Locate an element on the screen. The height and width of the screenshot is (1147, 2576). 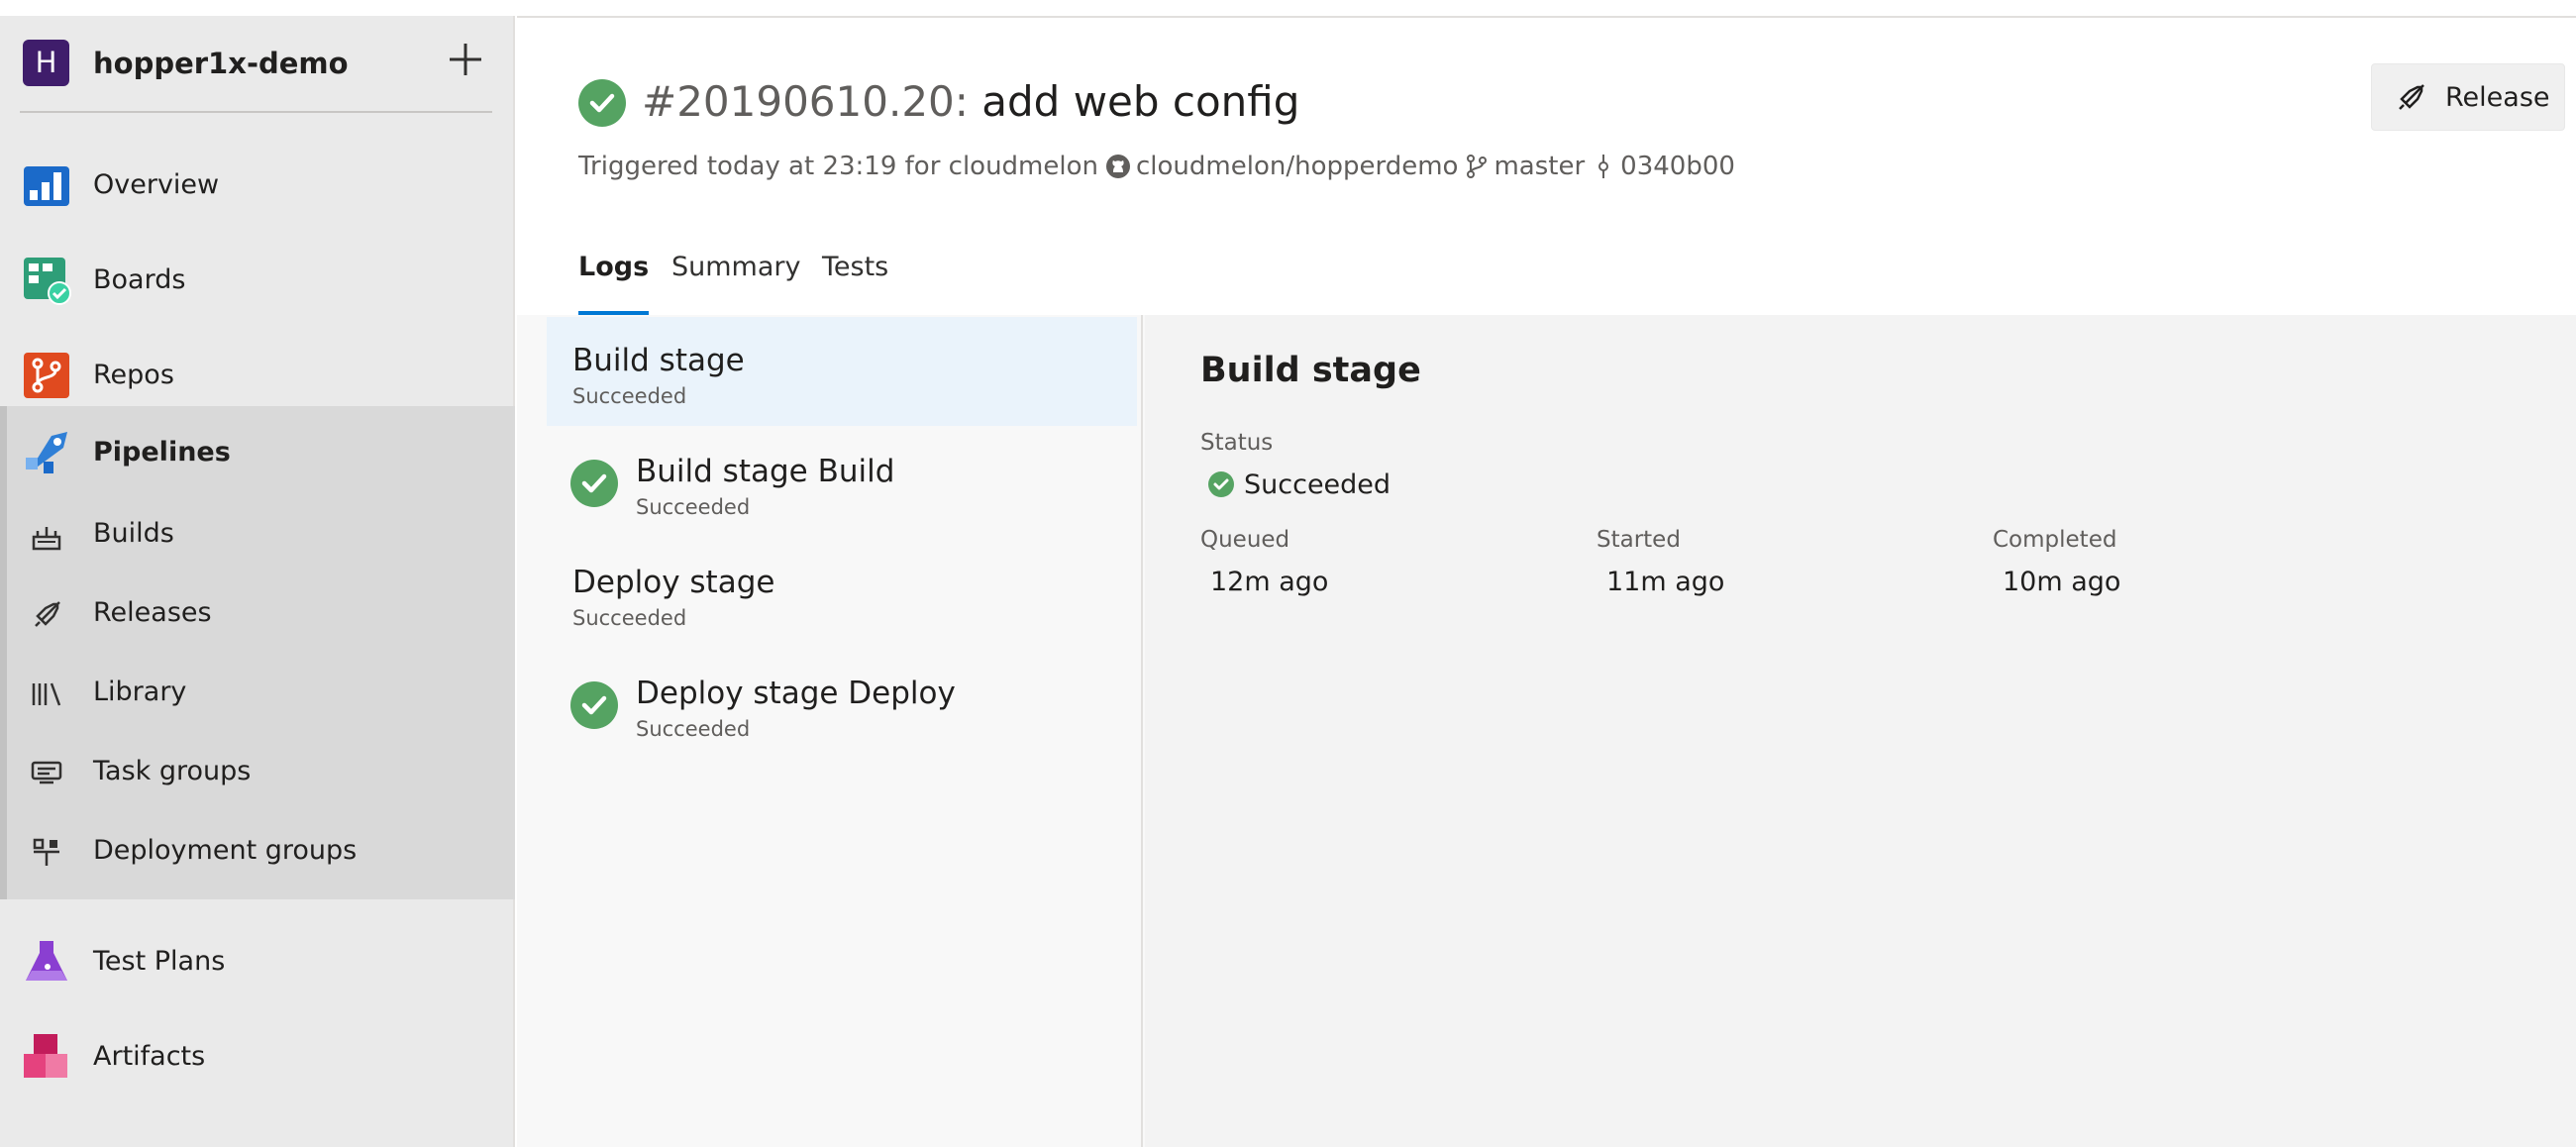
repo-link: cloudmelon/hopperdemo is located at coordinates (1297, 166).